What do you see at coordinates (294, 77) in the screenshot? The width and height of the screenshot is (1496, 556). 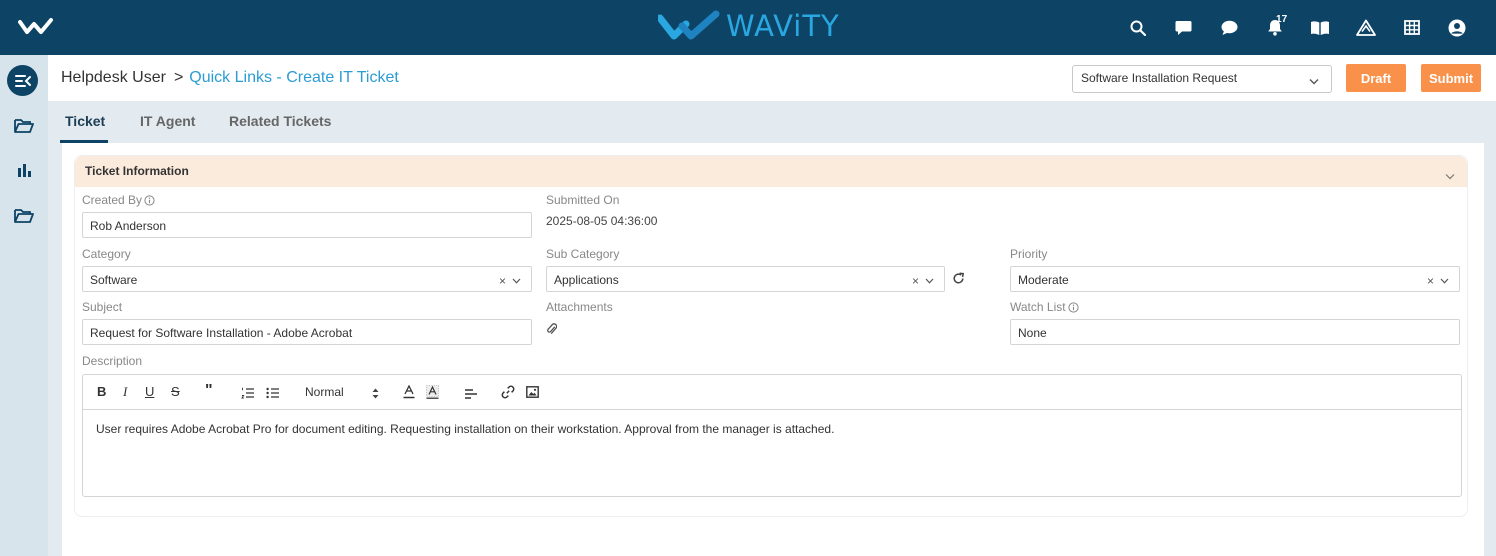 I see `breadcrumb-current: Quick Links - Create IT Ticket` at bounding box center [294, 77].